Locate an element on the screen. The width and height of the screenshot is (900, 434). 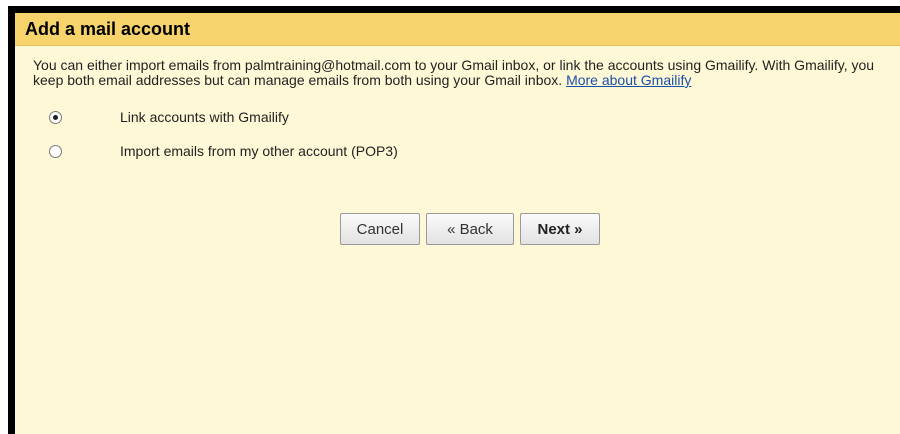
more-about-gmailify-link: More about Gmailify is located at coordinates (628, 80).